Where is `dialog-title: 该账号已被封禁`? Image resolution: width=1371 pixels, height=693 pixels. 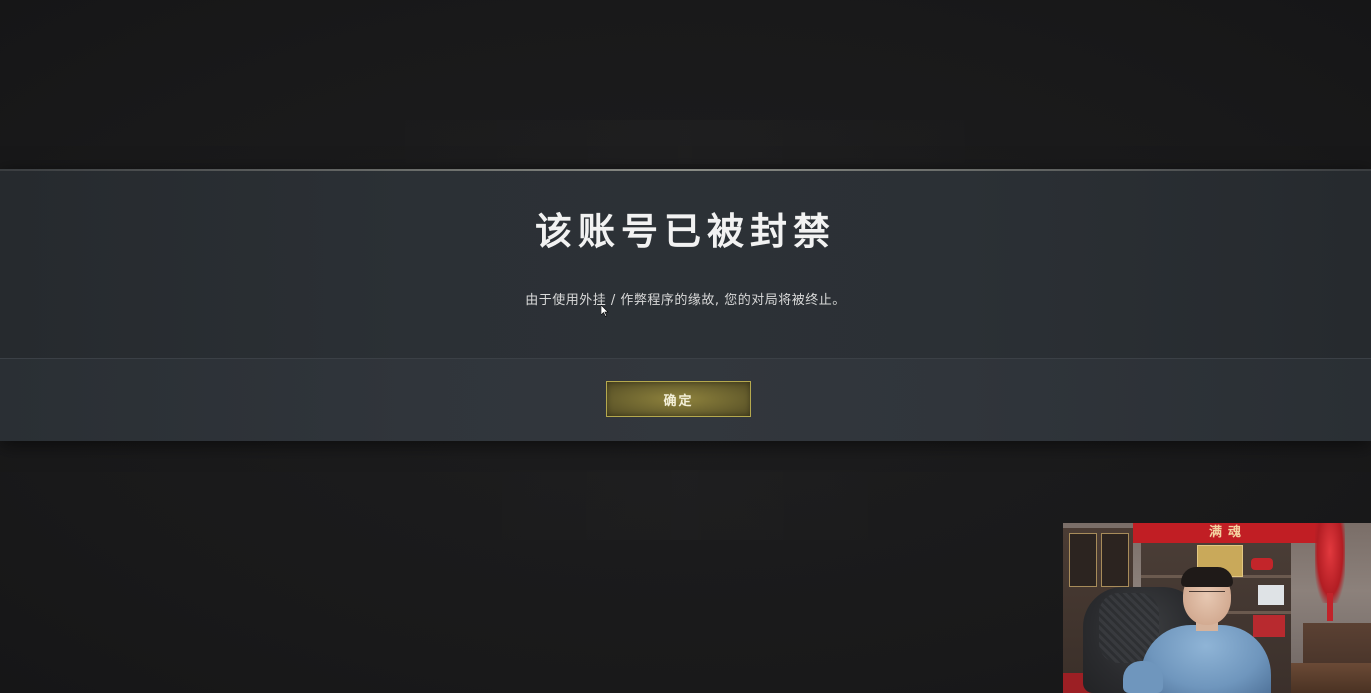 dialog-title: 该账号已被封禁 is located at coordinates (685, 231).